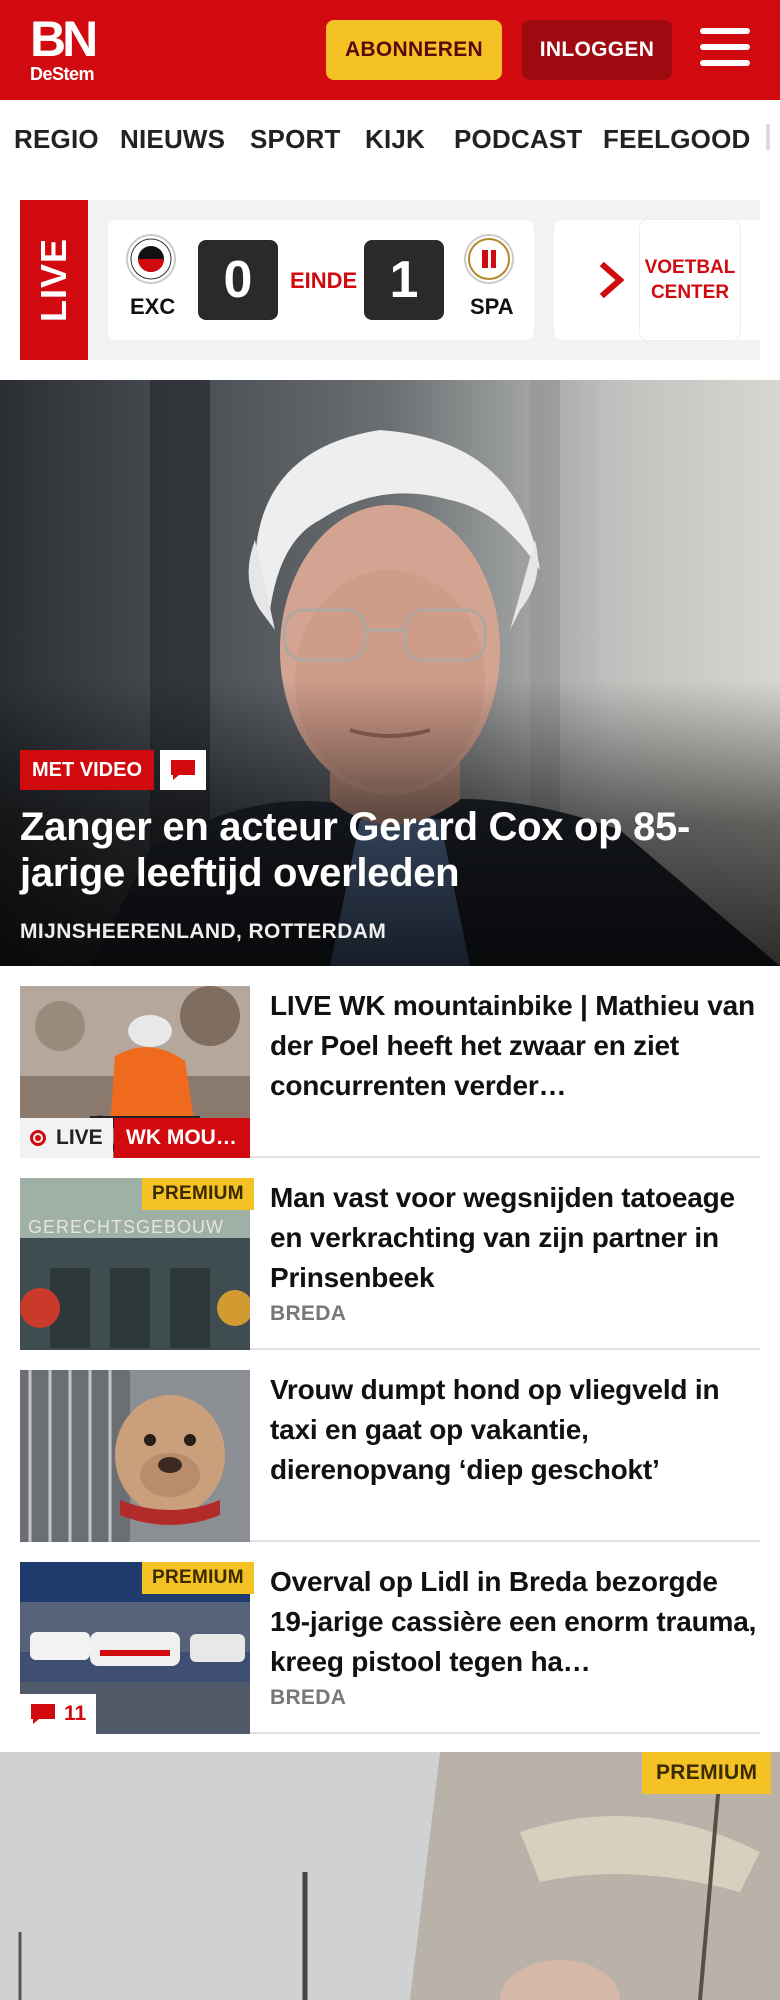  Describe the element at coordinates (238, 280) in the screenshot. I see `home-score: 0` at that location.